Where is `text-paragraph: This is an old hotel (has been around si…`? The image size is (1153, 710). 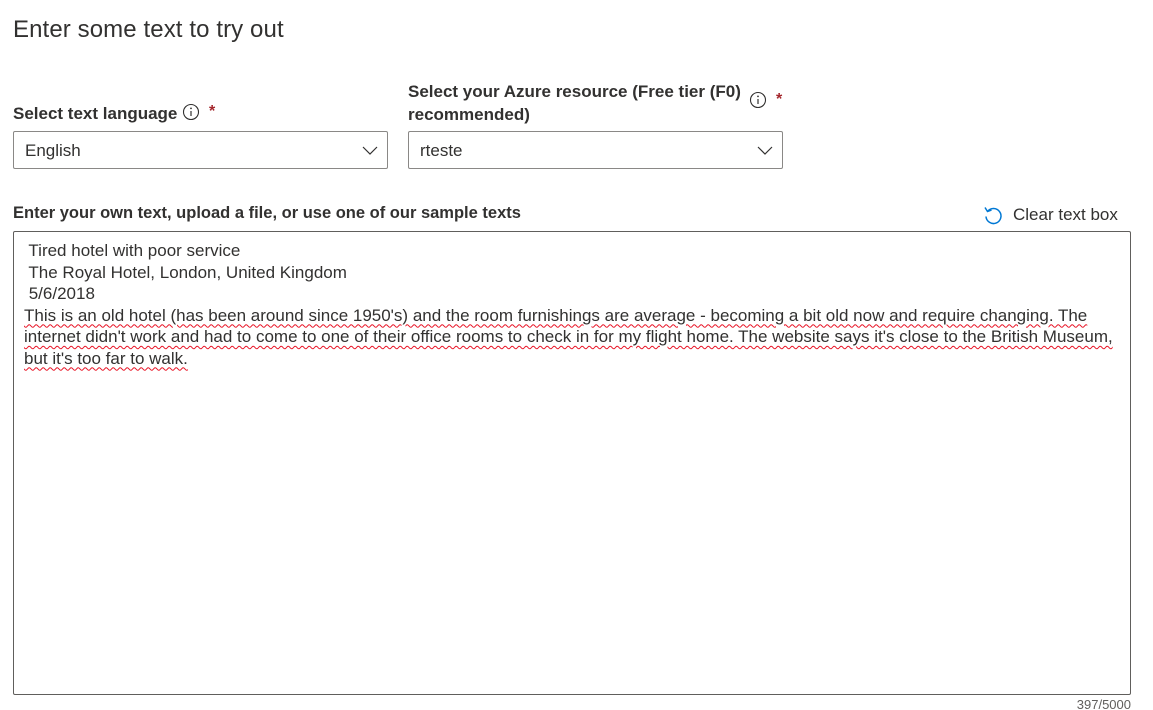
text-paragraph: This is an old hotel (has been around si… is located at coordinates (568, 336).